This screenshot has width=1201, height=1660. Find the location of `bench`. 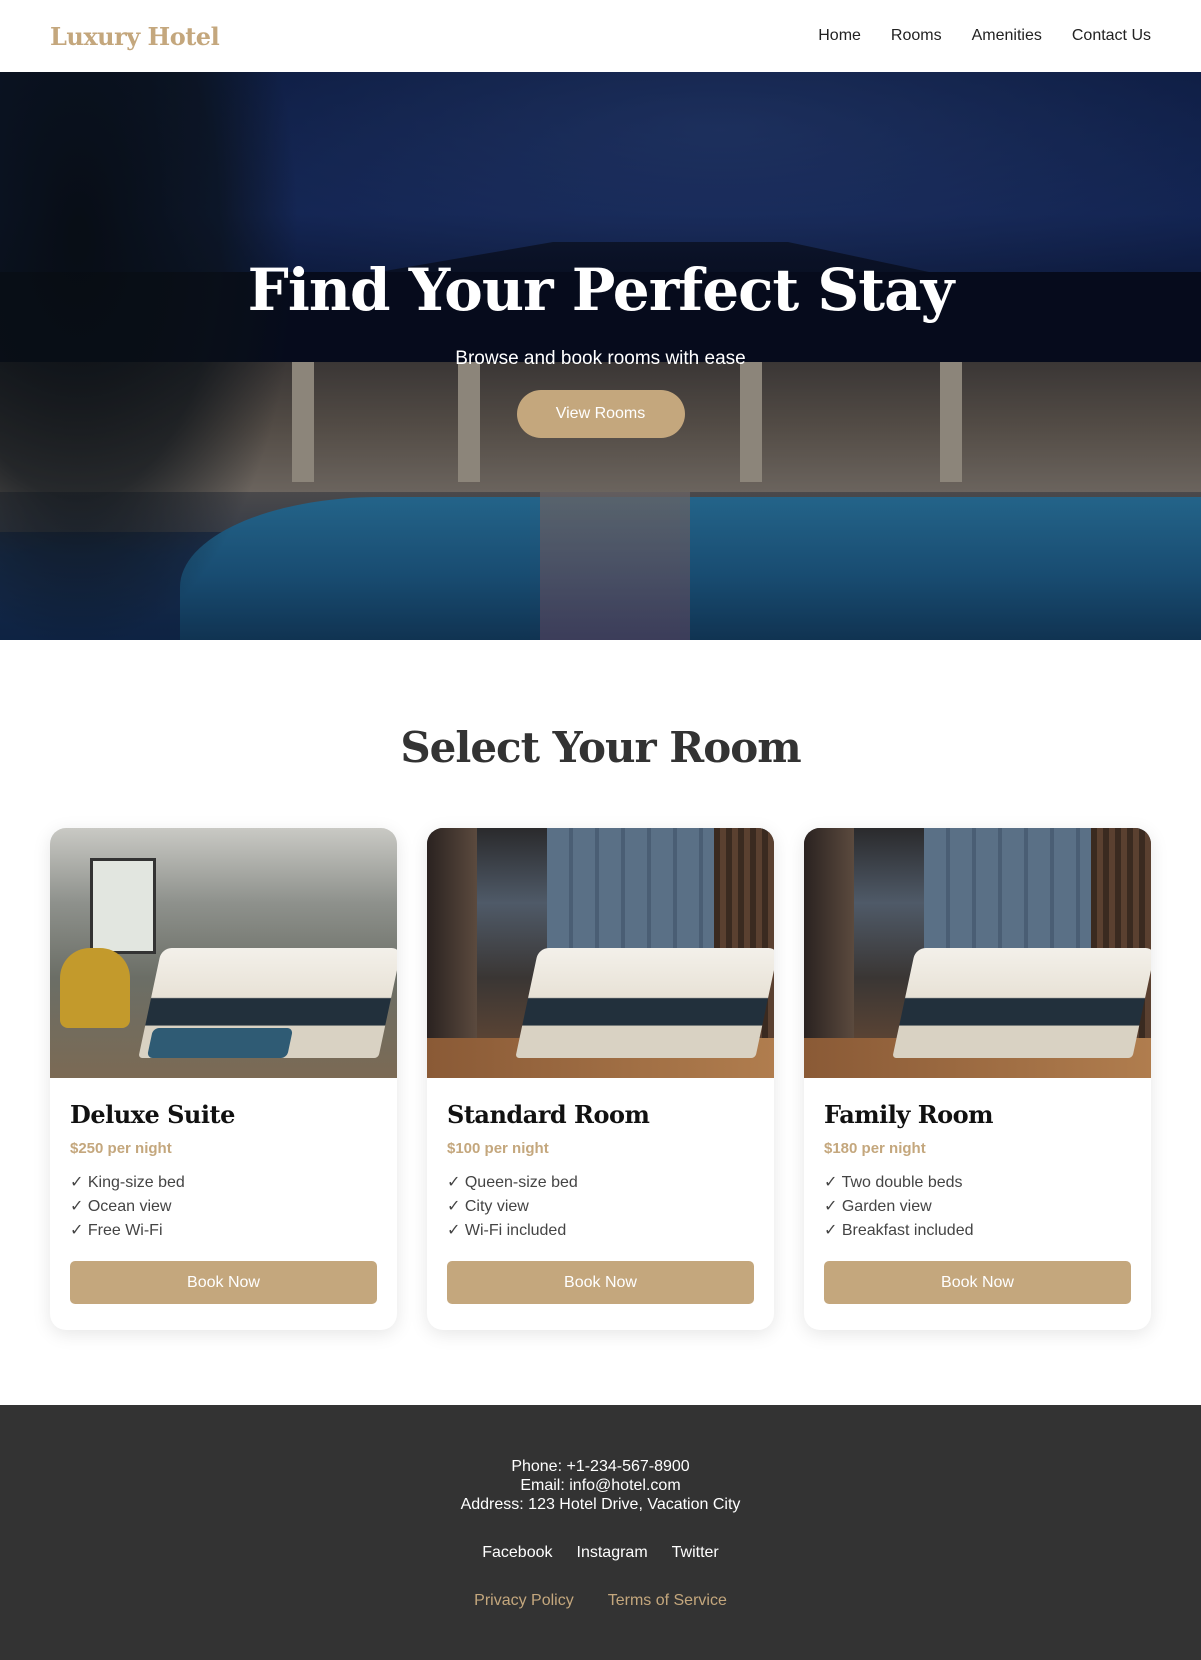

bench is located at coordinates (220, 1043).